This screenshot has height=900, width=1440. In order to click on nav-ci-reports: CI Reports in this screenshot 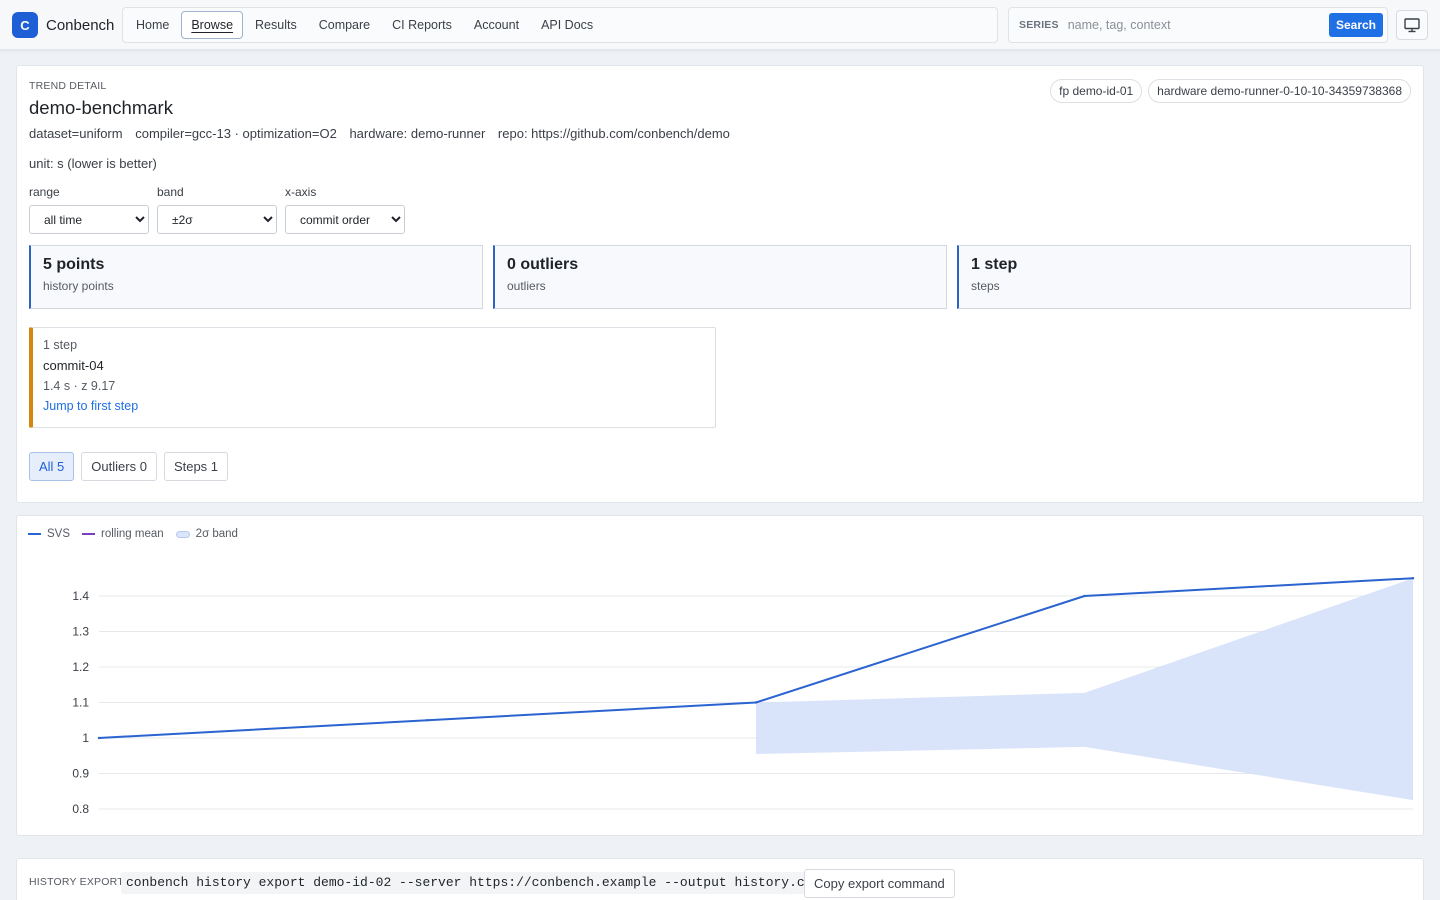, I will do `click(422, 25)`.